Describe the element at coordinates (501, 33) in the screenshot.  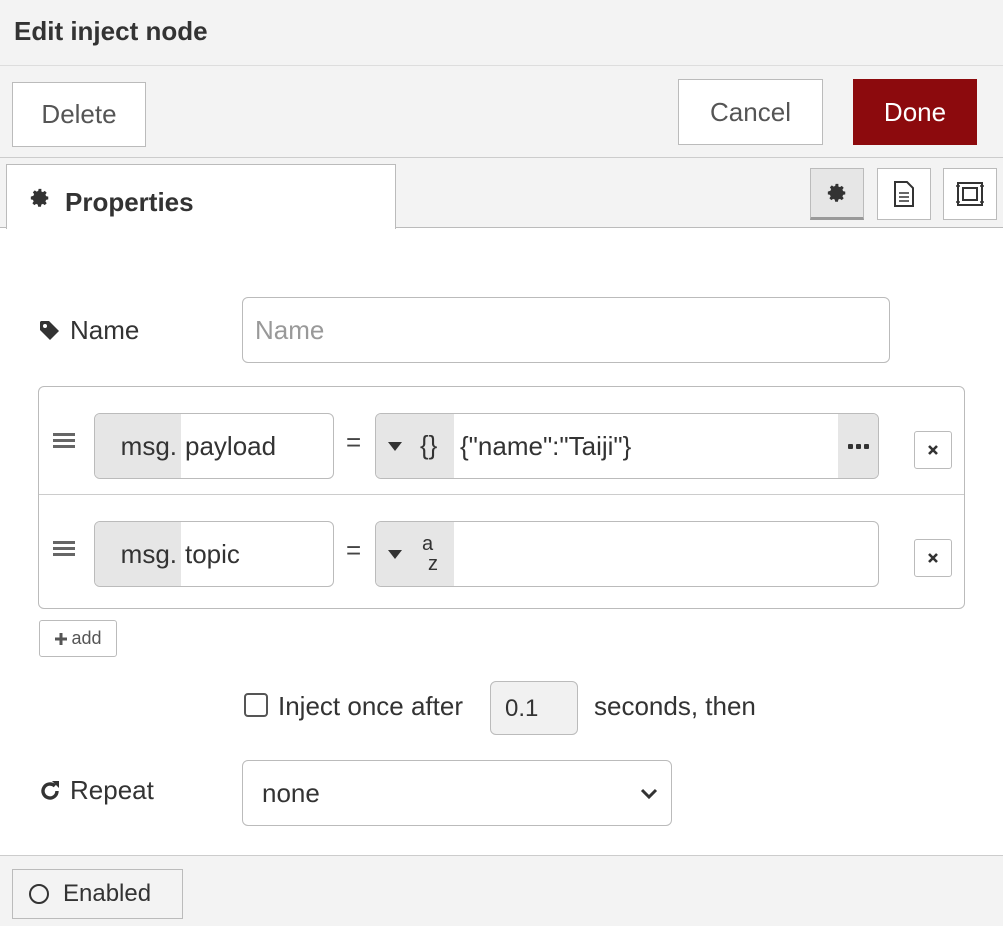
I see `dialog-header: Edit inject node` at that location.